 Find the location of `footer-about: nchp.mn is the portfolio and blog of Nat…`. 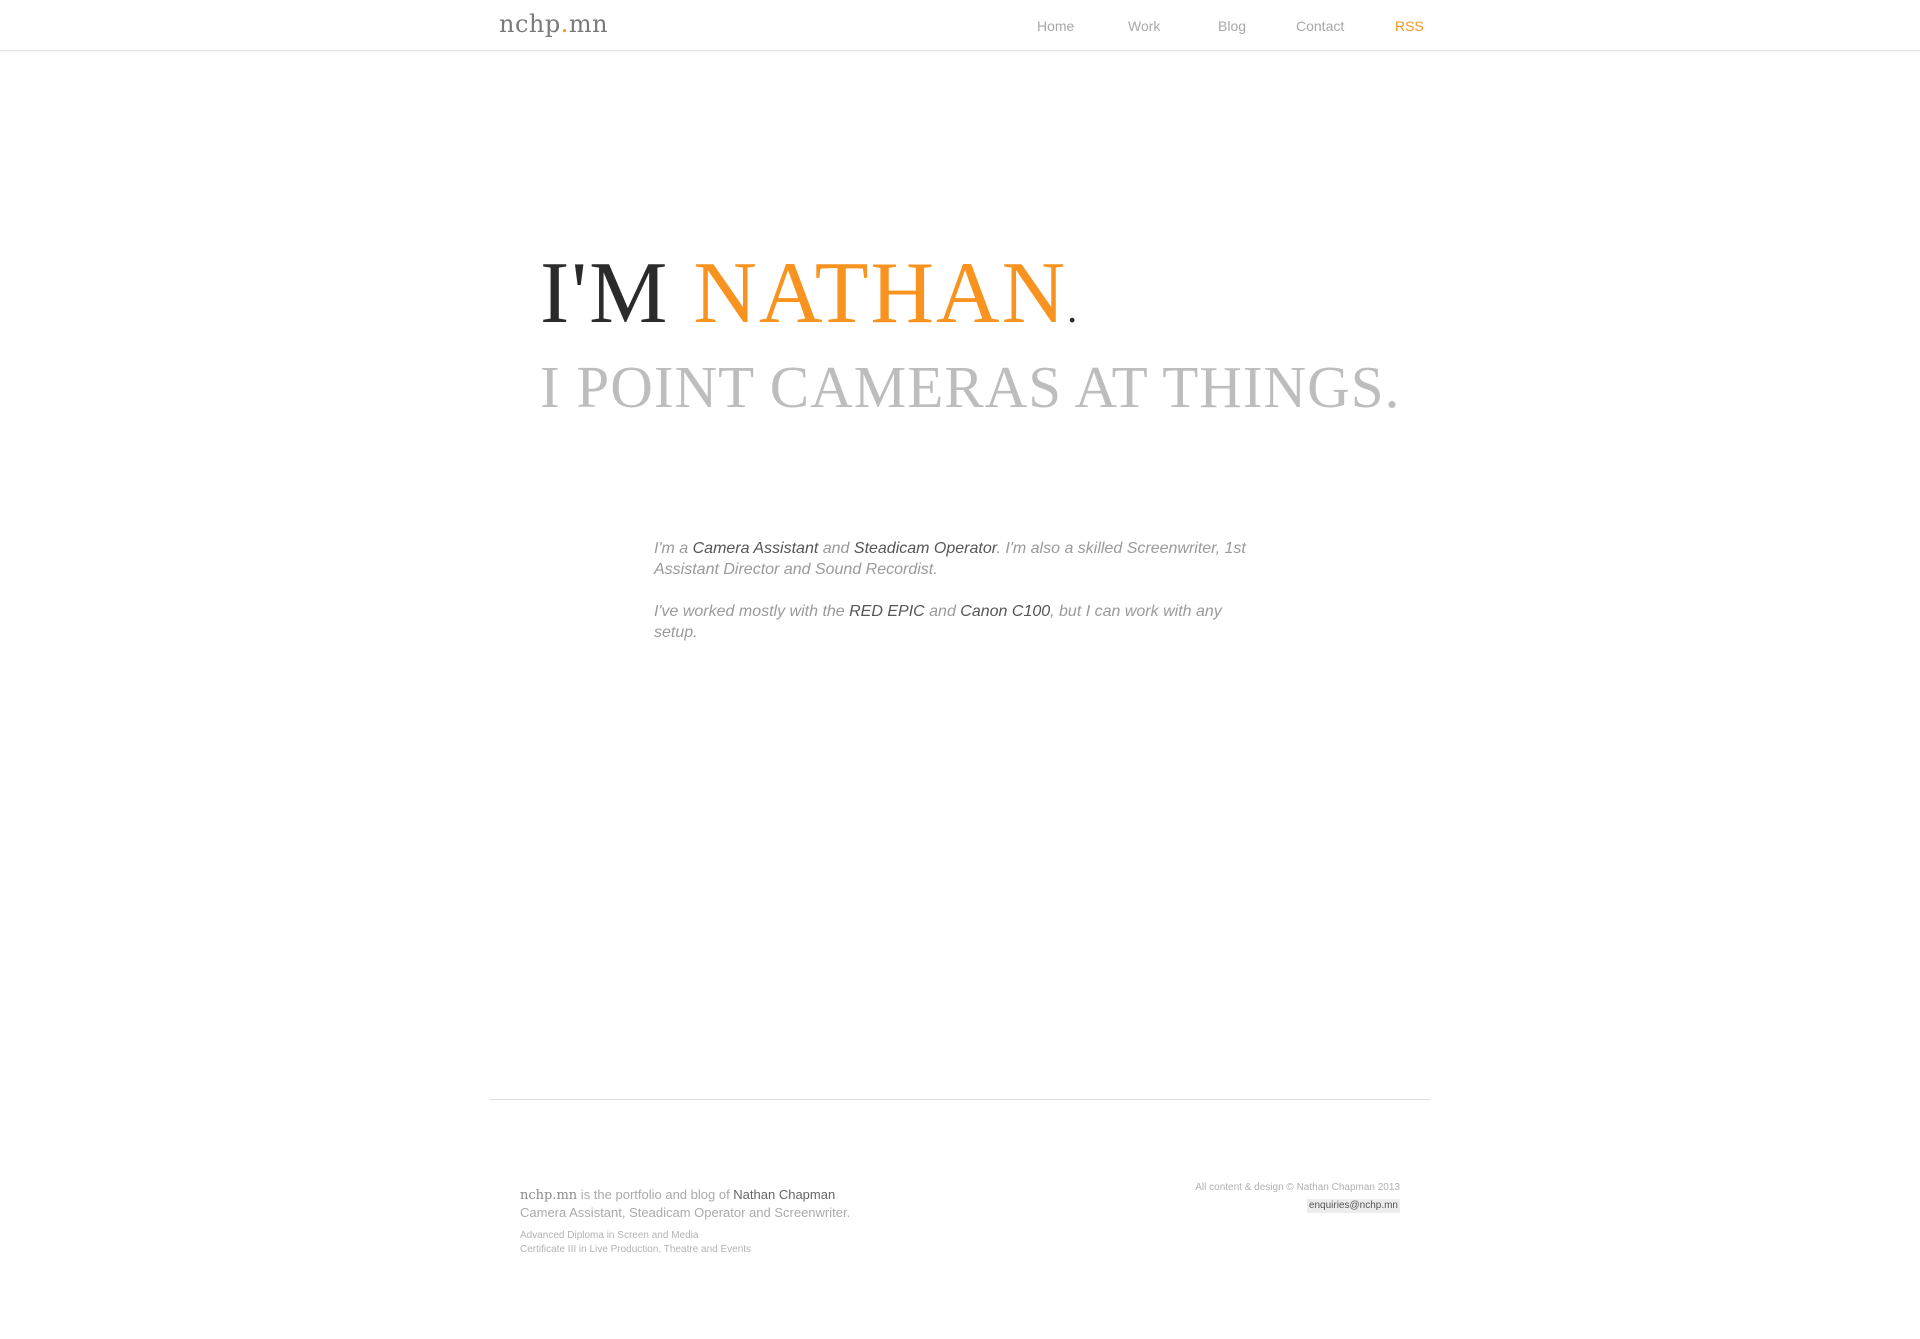

footer-about: nchp.mn is the portfolio and blog of Nat… is located at coordinates (780, 1221).